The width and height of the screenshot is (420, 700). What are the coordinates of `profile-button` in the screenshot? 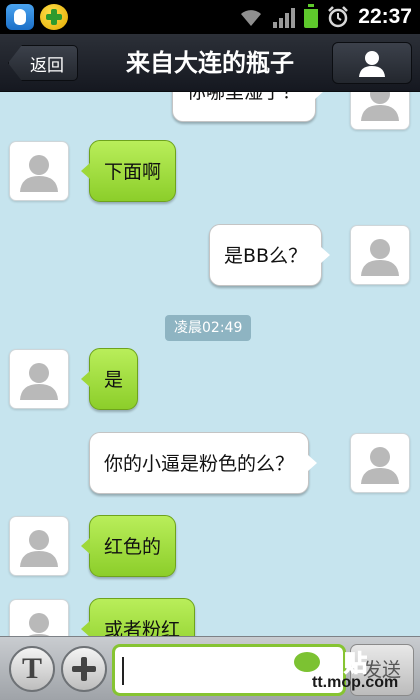 It's located at (372, 63).